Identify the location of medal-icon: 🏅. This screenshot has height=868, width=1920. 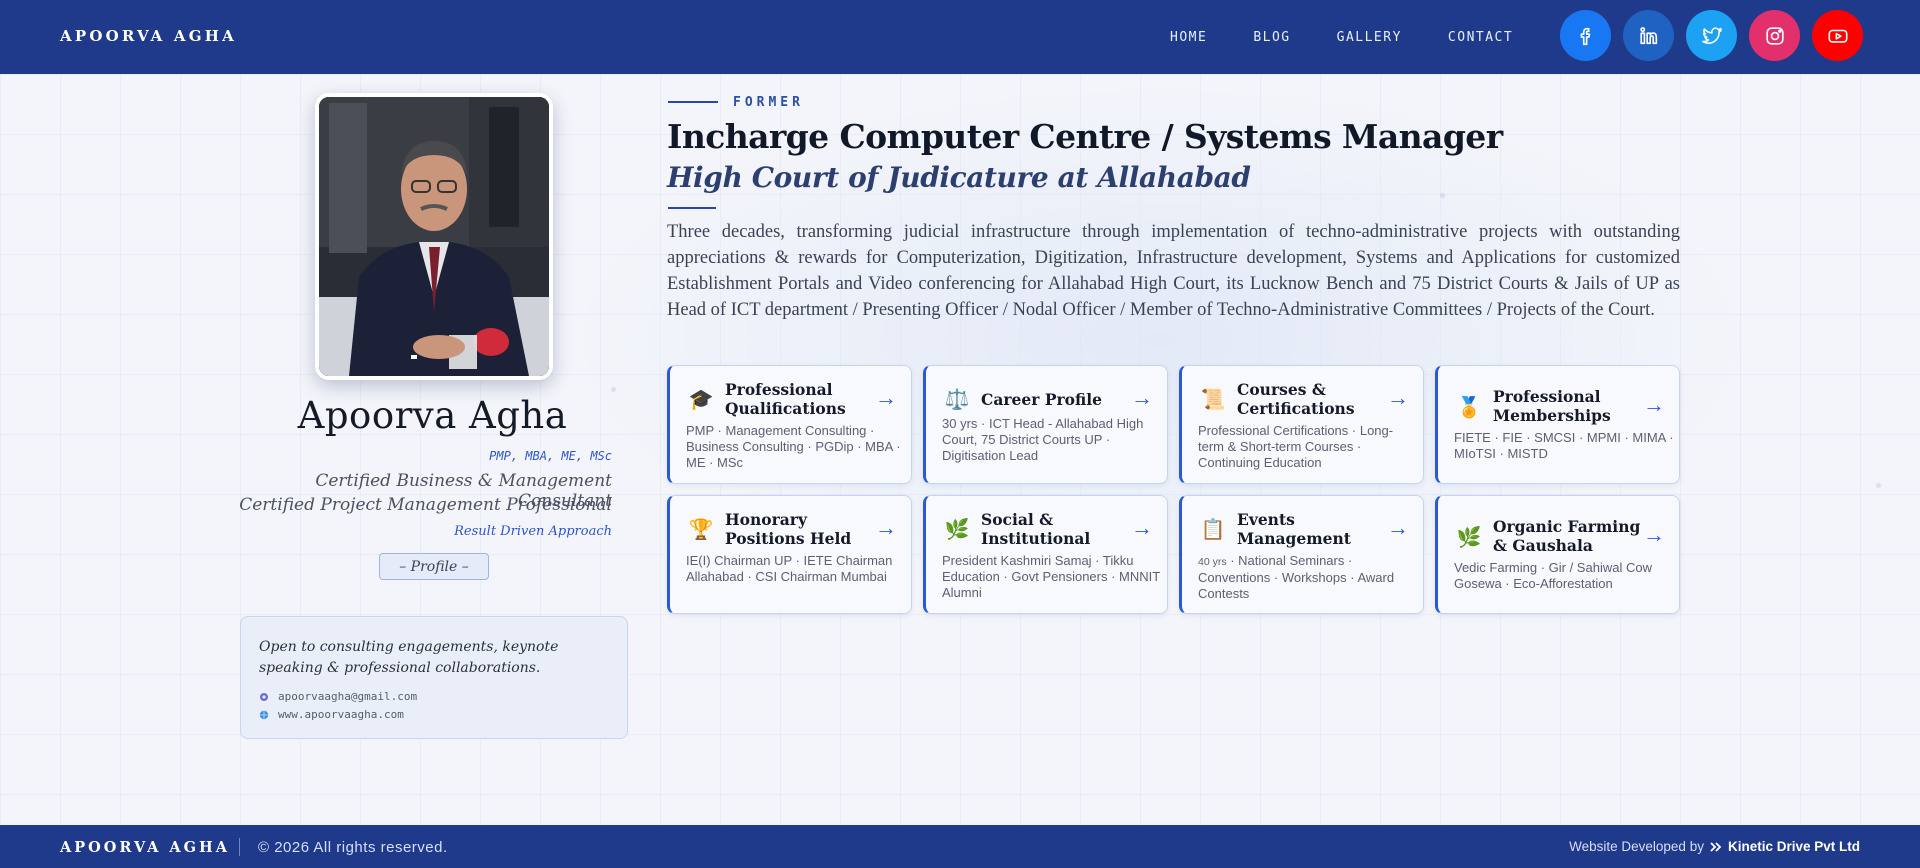
(1469, 408).